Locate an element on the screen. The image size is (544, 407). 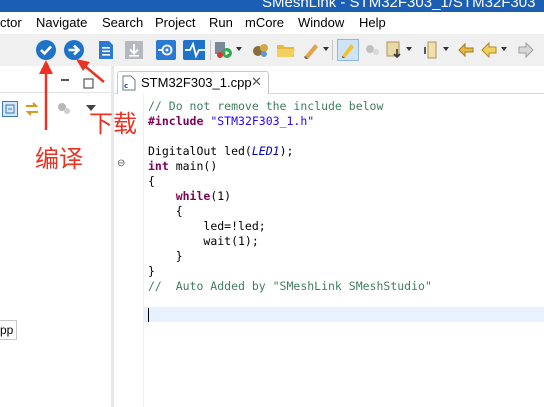
compile-annotation: 编译 is located at coordinates (59, 159).